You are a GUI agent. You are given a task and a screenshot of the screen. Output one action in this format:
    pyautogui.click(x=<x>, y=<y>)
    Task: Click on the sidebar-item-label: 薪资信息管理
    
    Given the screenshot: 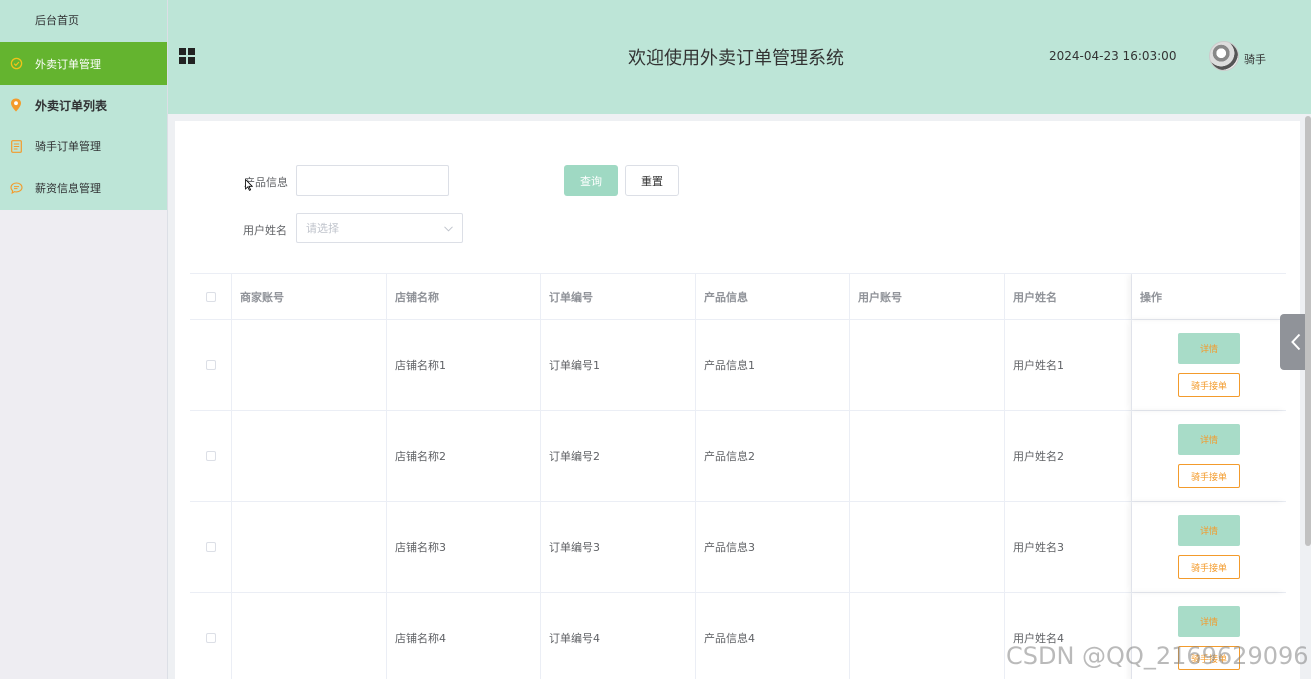 What is the action you would take?
    pyautogui.click(x=68, y=188)
    